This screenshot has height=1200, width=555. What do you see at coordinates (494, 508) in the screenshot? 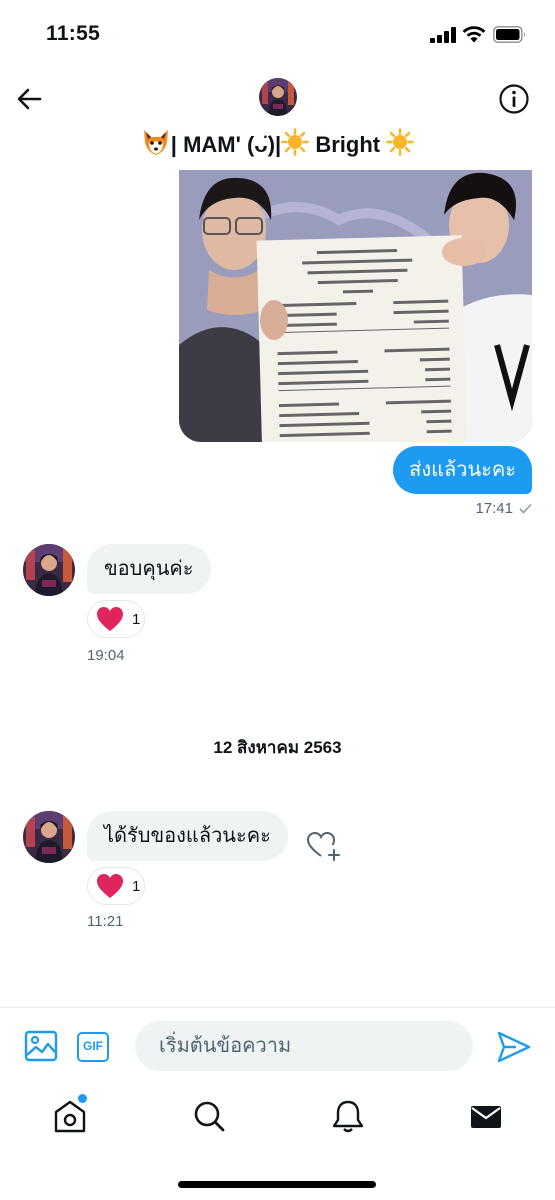
I see `sent-message-time: 17:41` at bounding box center [494, 508].